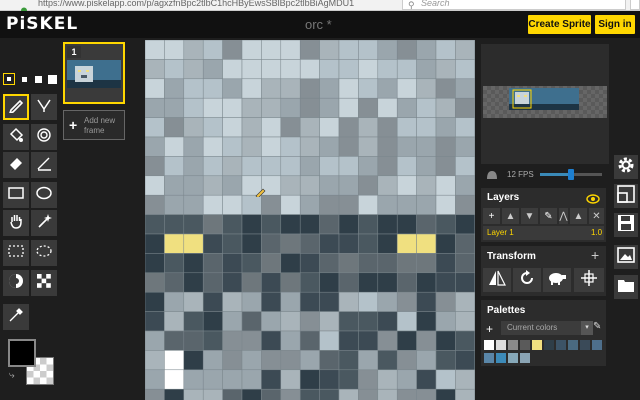  What do you see at coordinates (12, 375) in the screenshot?
I see `swap-colors-icon: ⤷` at bounding box center [12, 375].